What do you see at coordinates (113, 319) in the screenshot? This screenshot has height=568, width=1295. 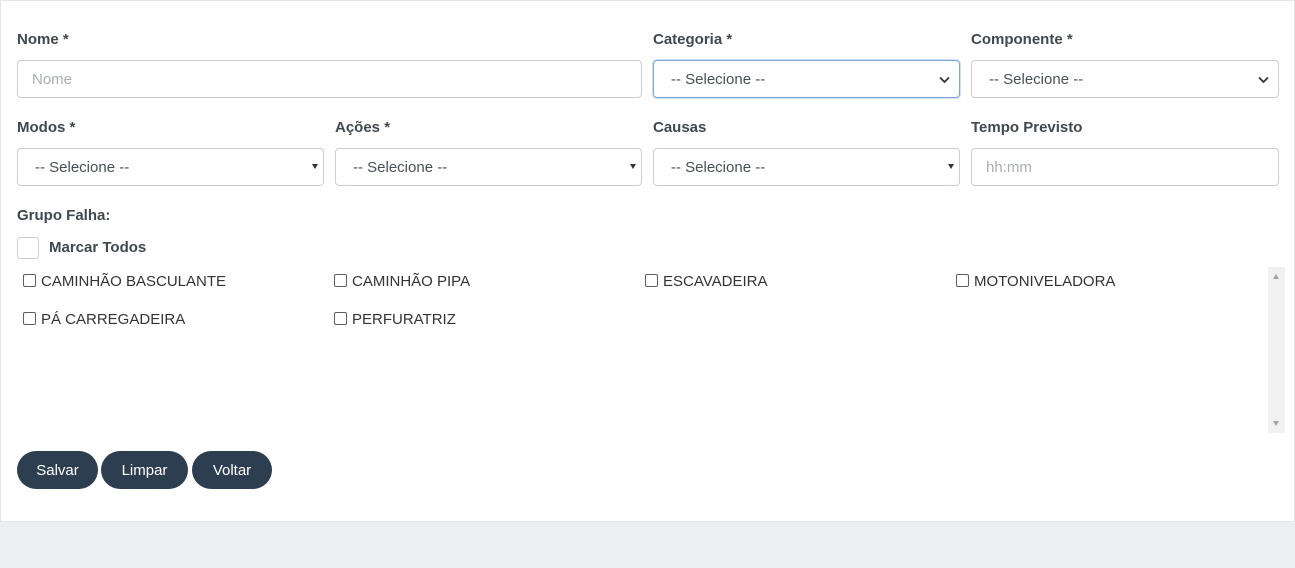 I see `grupo-option-label: PÁ CARREGADEIRA` at bounding box center [113, 319].